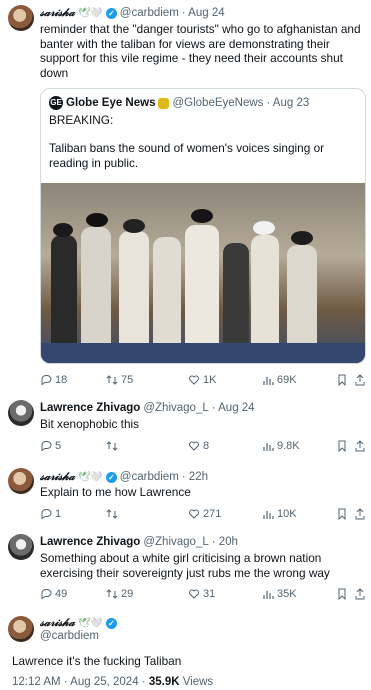  What do you see at coordinates (119, 380) in the screenshot?
I see `retweet-button: 75` at bounding box center [119, 380].